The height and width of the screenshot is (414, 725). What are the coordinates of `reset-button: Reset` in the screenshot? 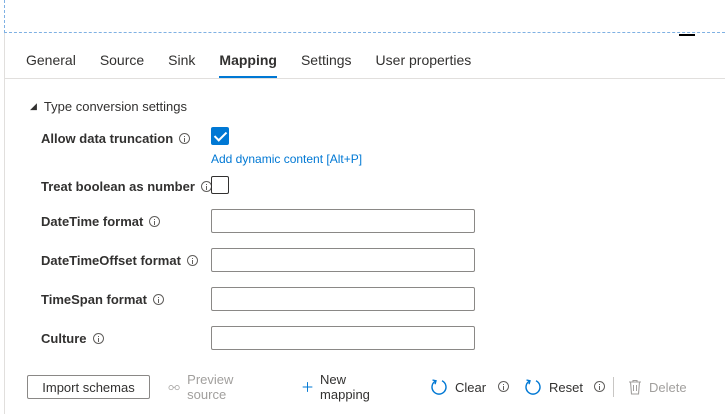 It's located at (553, 387).